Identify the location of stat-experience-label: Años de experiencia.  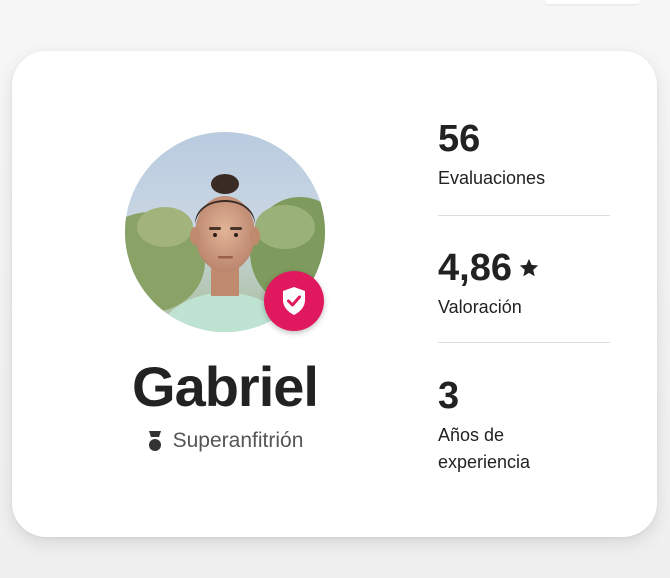
(524, 449).